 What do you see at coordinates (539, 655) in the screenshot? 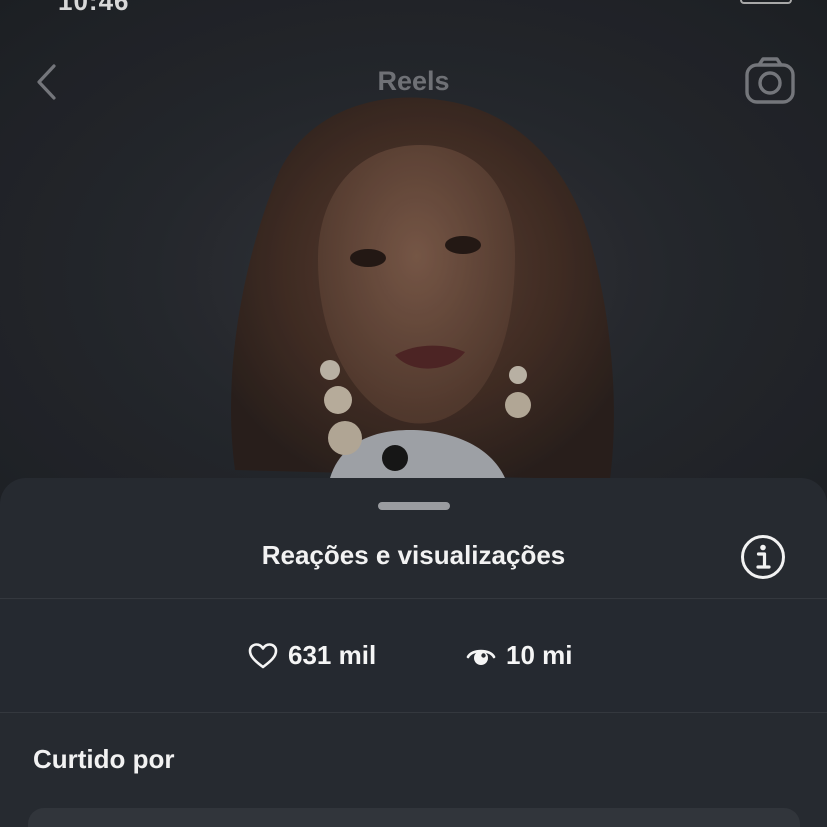
I see `views-count: 10 mi` at bounding box center [539, 655].